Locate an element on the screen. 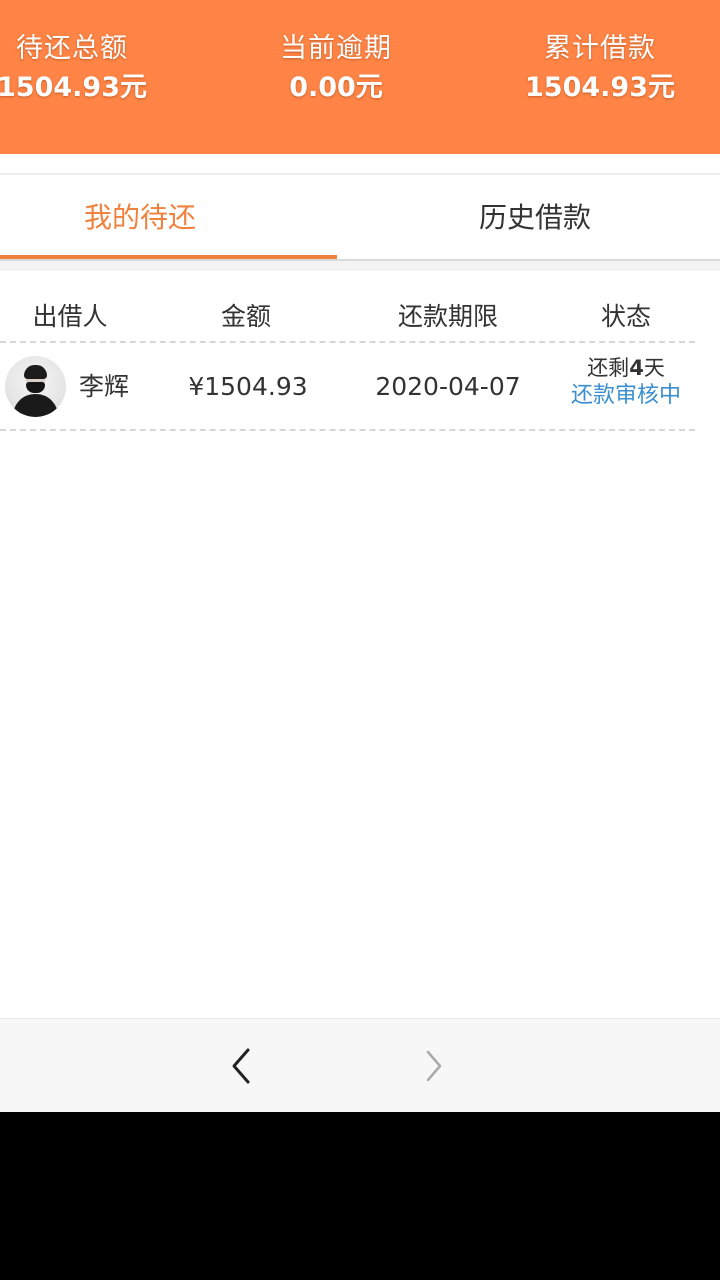 The height and width of the screenshot is (1280, 720). column-header-deadline: 还款期限 is located at coordinates (447, 316).